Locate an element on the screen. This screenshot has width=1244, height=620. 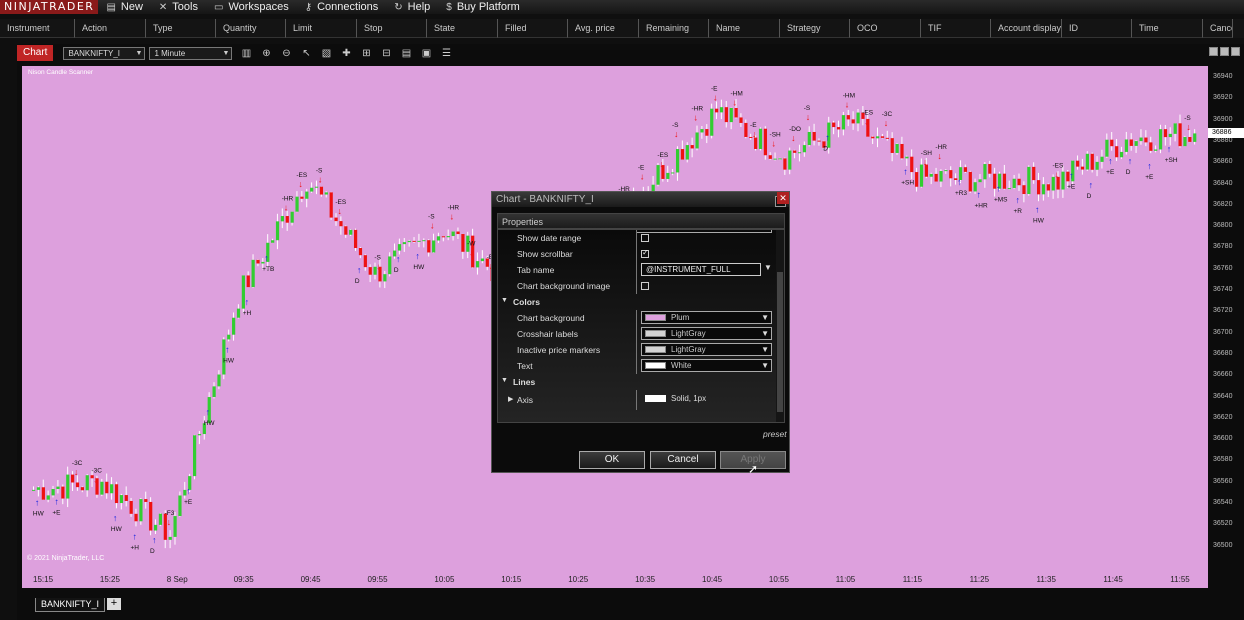
col-header: Avg. price is located at coordinates (603, 28).